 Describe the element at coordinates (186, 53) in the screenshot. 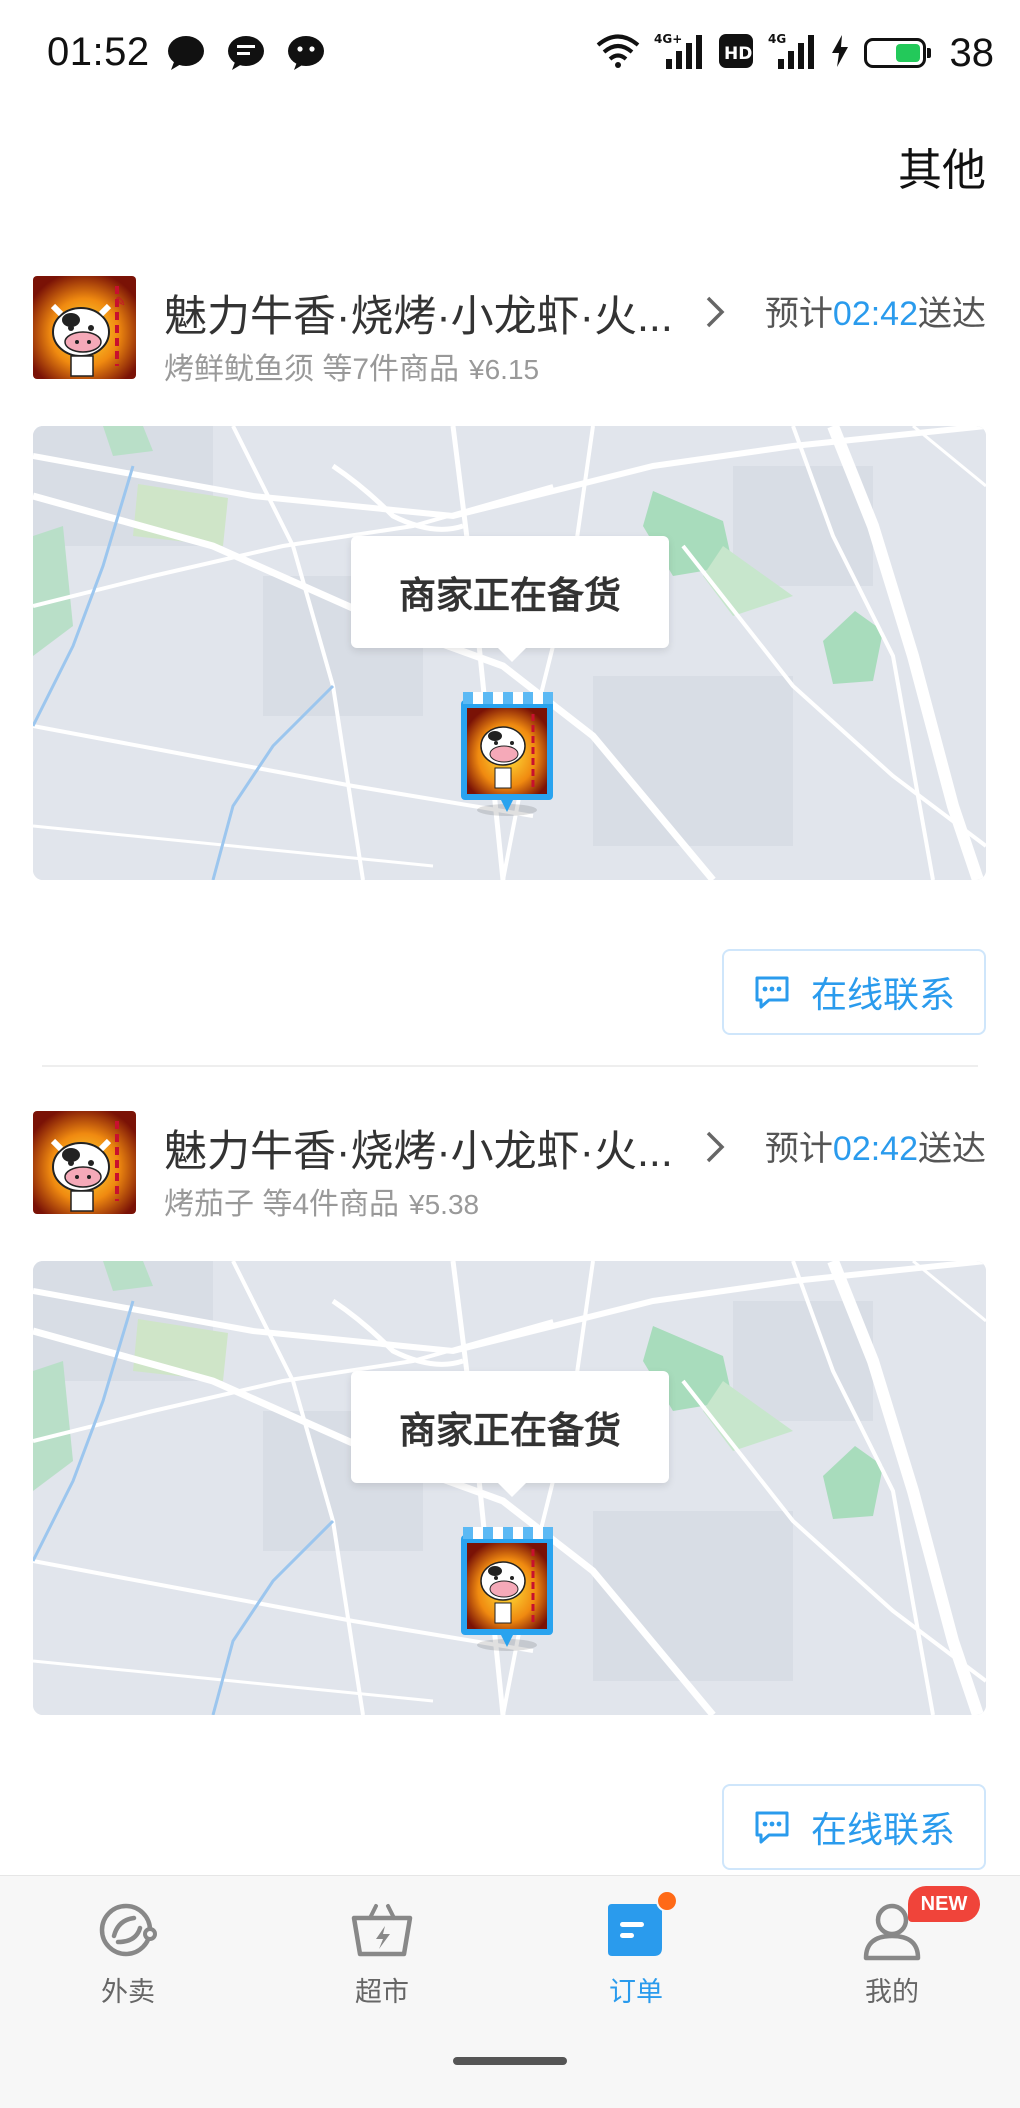

I see `chat-bubble-icon` at that location.